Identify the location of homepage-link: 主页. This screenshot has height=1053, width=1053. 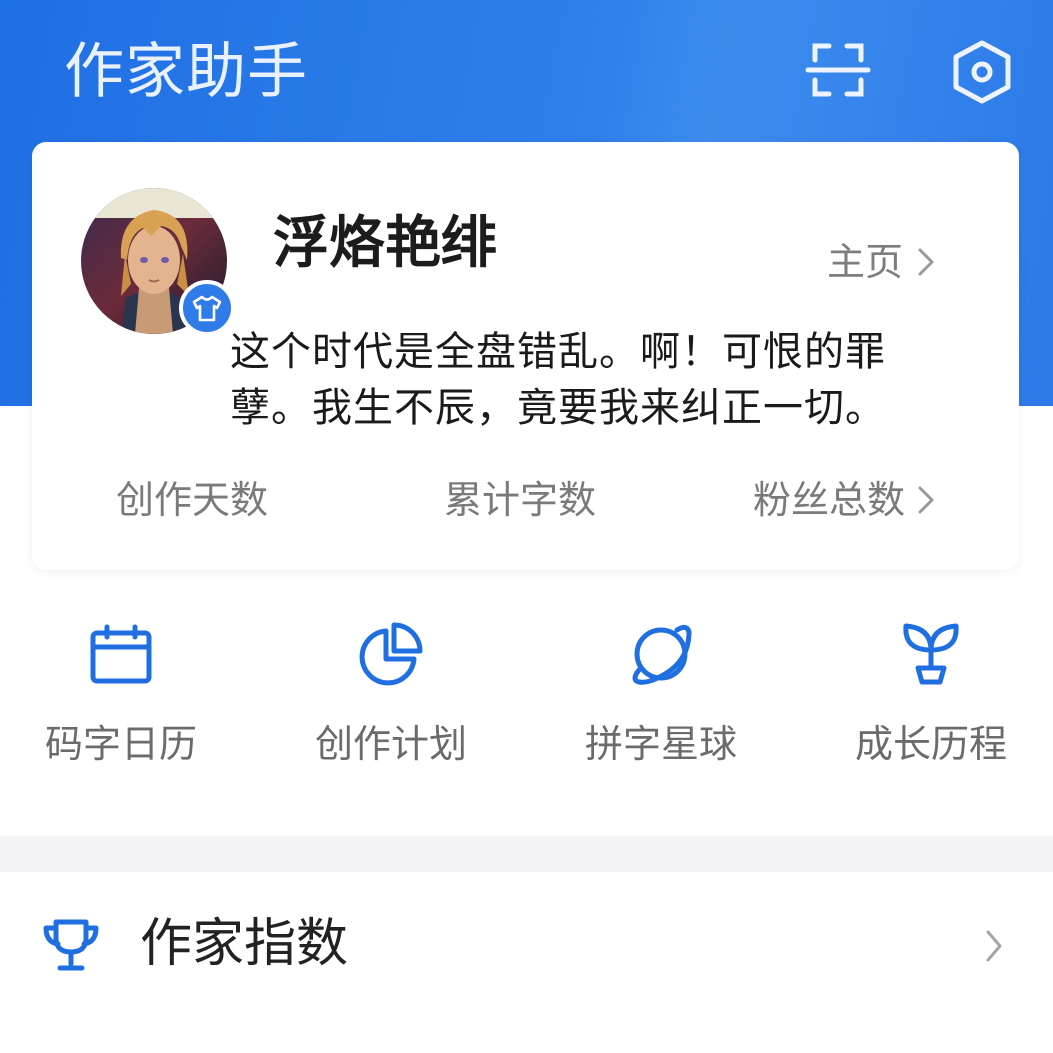
(881, 262).